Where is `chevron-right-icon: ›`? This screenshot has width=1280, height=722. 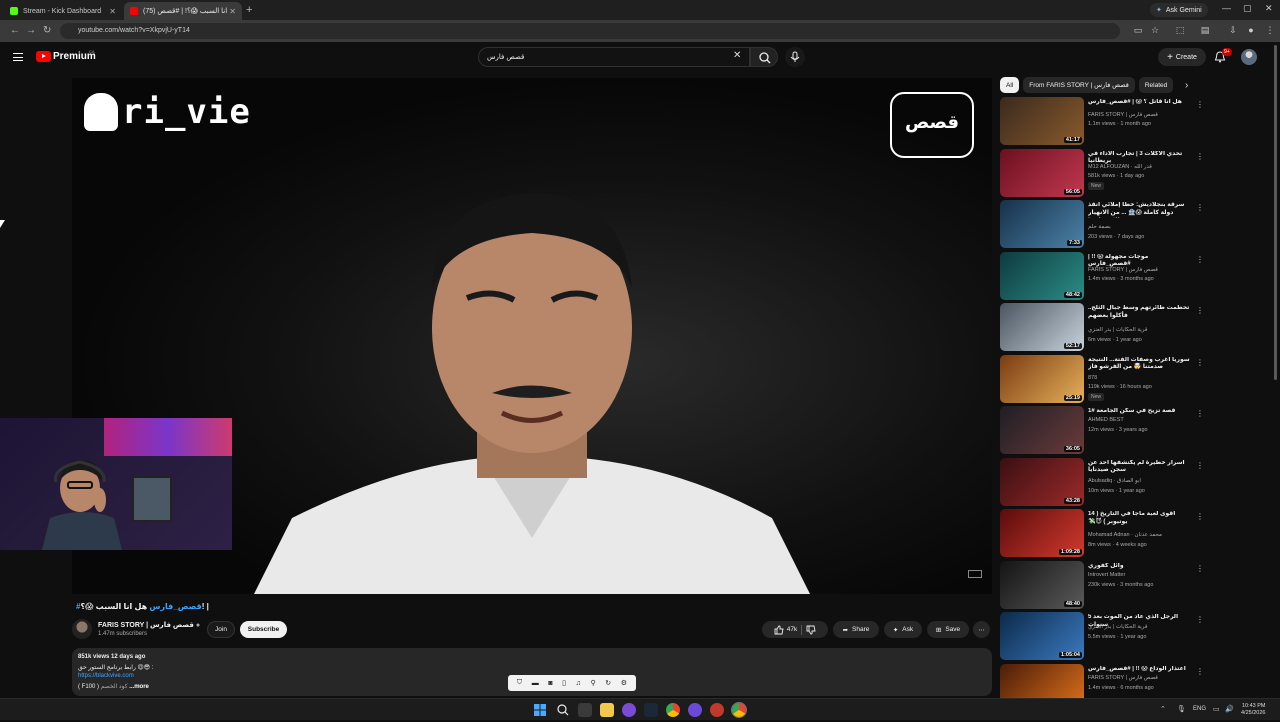
chevron-right-icon: › is located at coordinates (1186, 85).